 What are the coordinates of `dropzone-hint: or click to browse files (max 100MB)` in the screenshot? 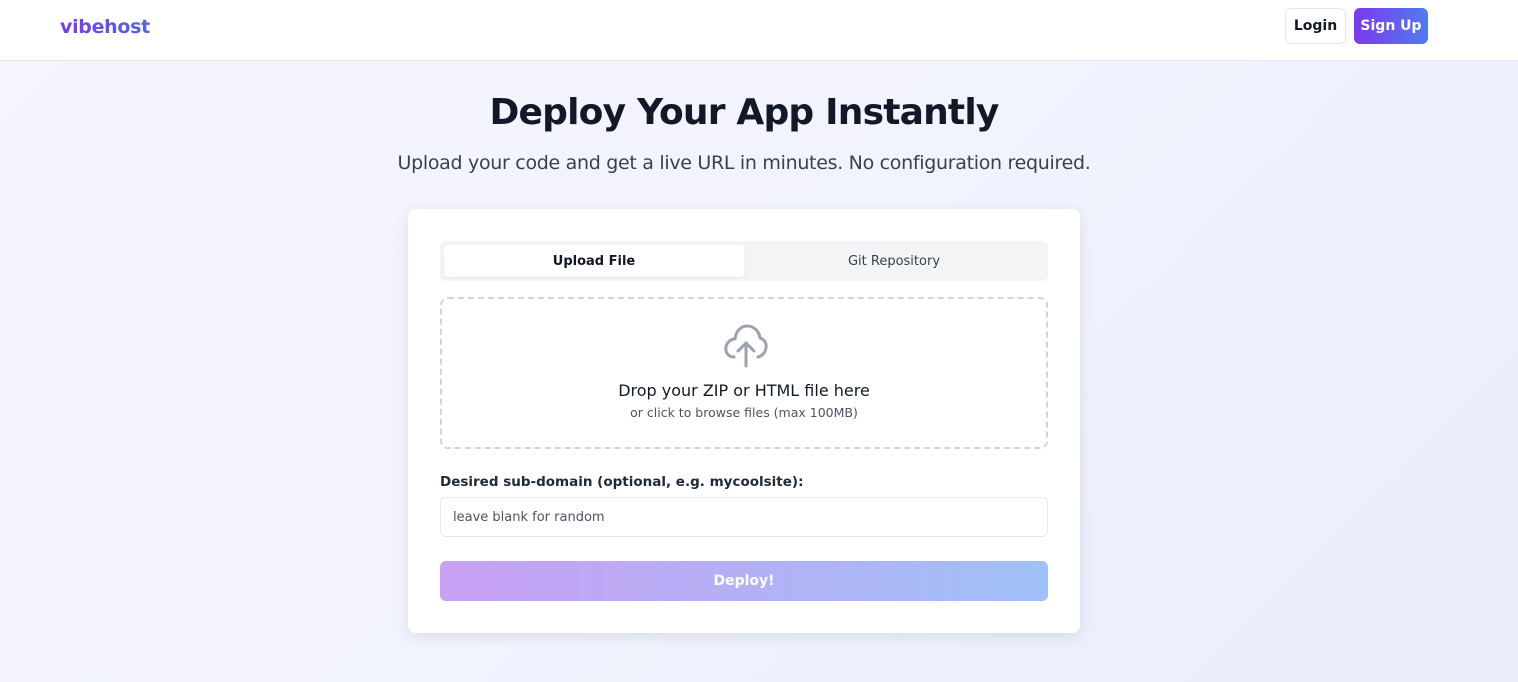 It's located at (744, 412).